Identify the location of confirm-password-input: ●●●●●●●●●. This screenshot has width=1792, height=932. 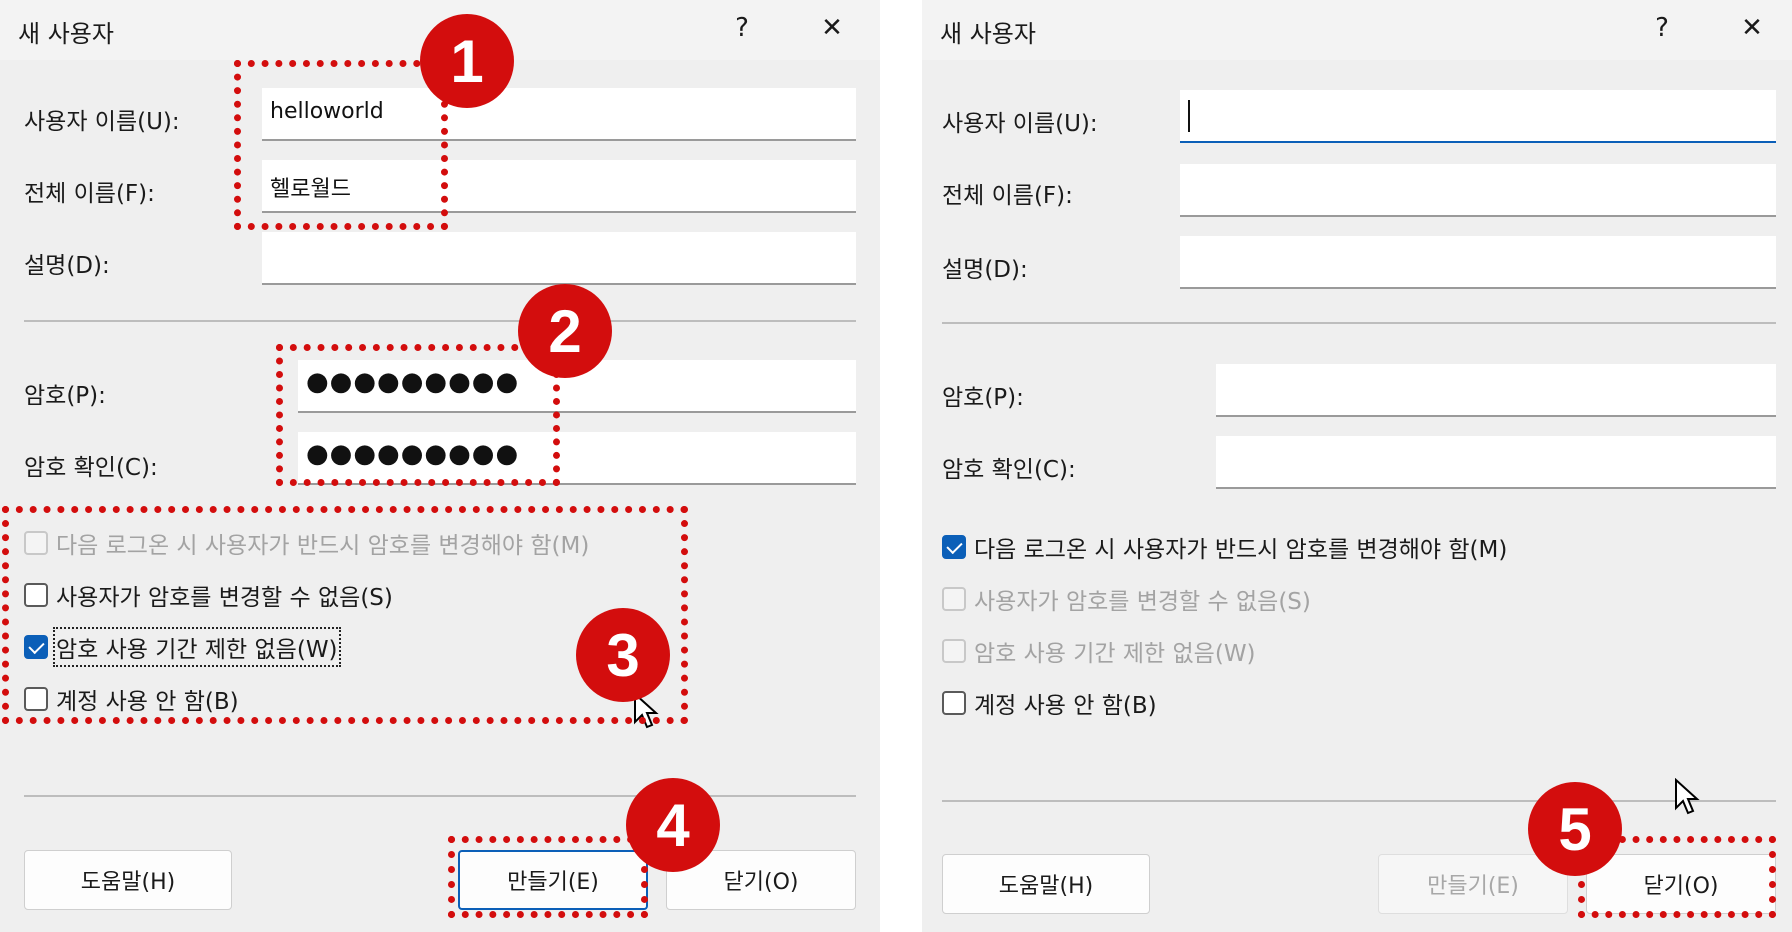
(577, 458).